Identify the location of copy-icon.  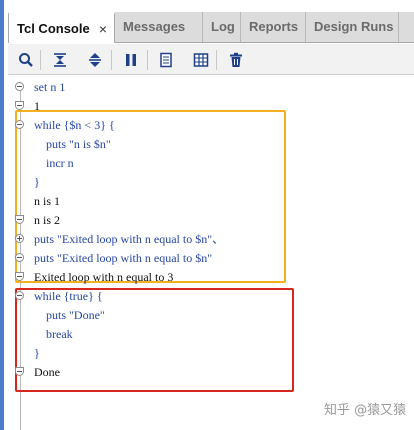
(166, 60).